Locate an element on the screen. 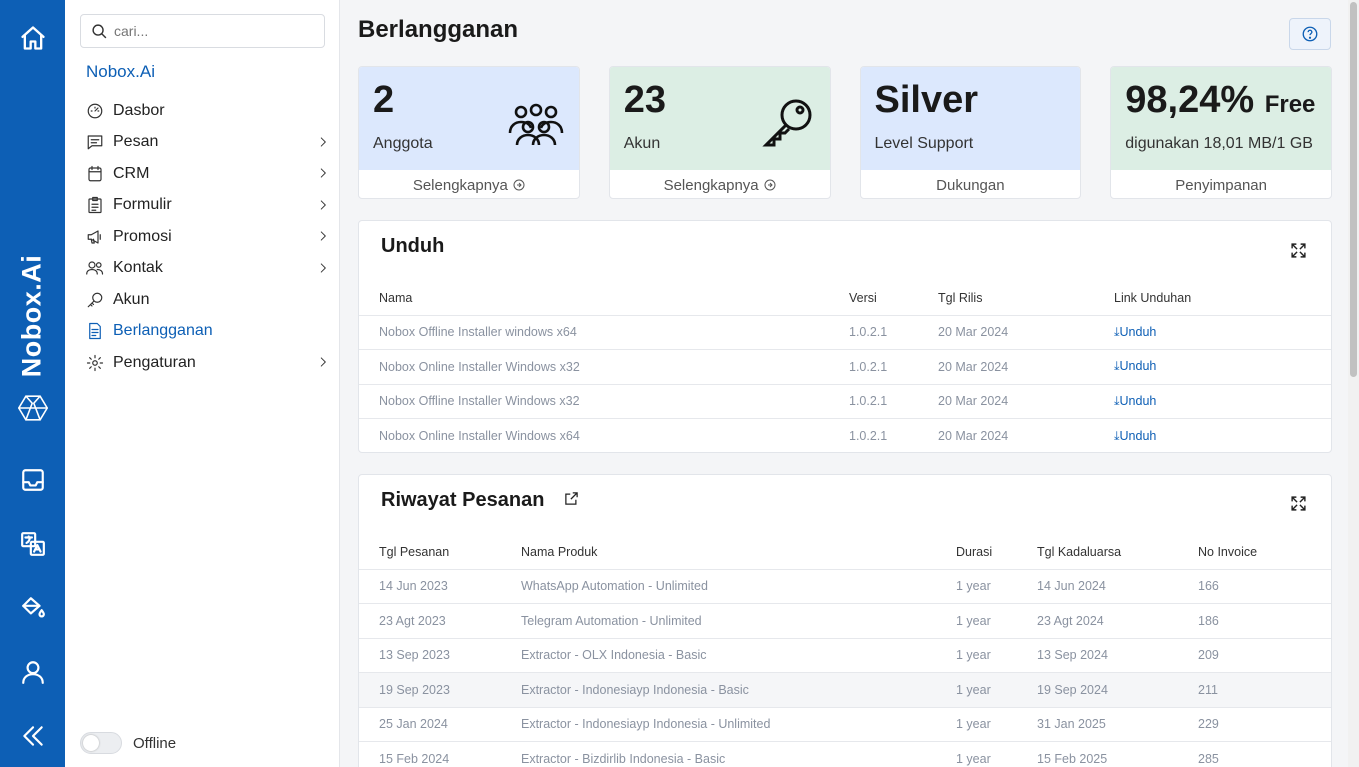 Image resolution: width=1359 pixels, height=767 pixels. help-button is located at coordinates (1310, 34).